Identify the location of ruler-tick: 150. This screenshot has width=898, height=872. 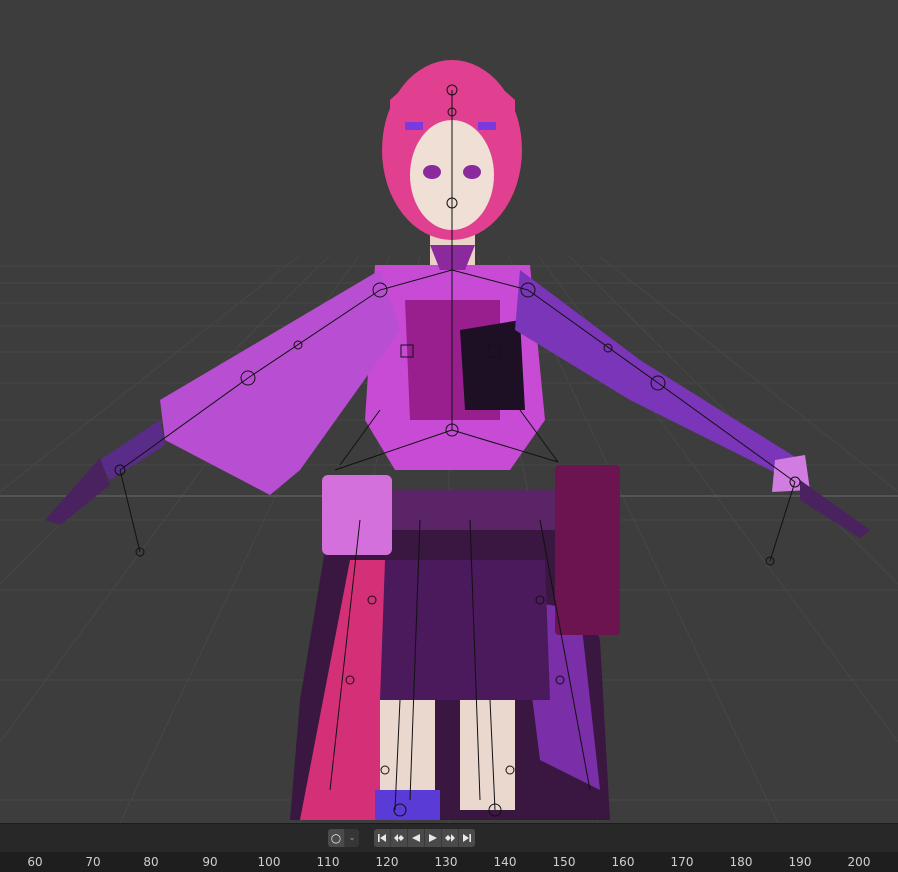
(564, 862).